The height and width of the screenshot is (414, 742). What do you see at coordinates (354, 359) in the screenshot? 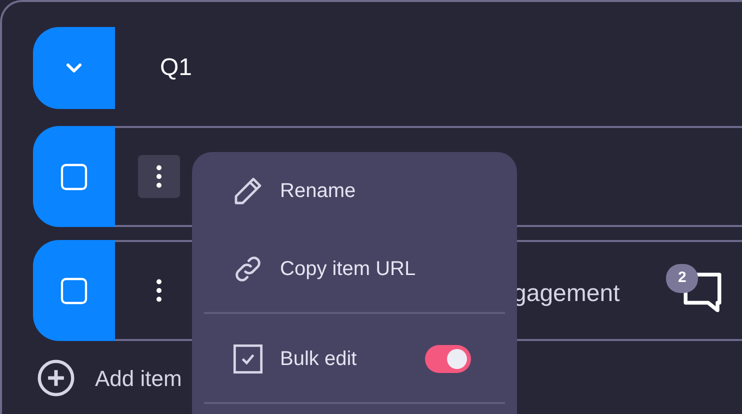
I see `menu-item: Bulk edit` at bounding box center [354, 359].